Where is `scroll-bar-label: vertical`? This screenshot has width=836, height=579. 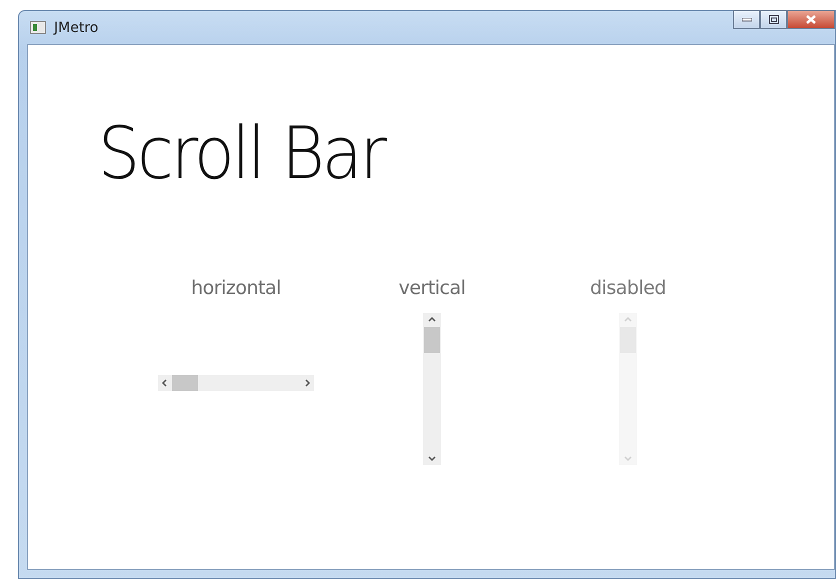
scroll-bar-label: vertical is located at coordinates (432, 289).